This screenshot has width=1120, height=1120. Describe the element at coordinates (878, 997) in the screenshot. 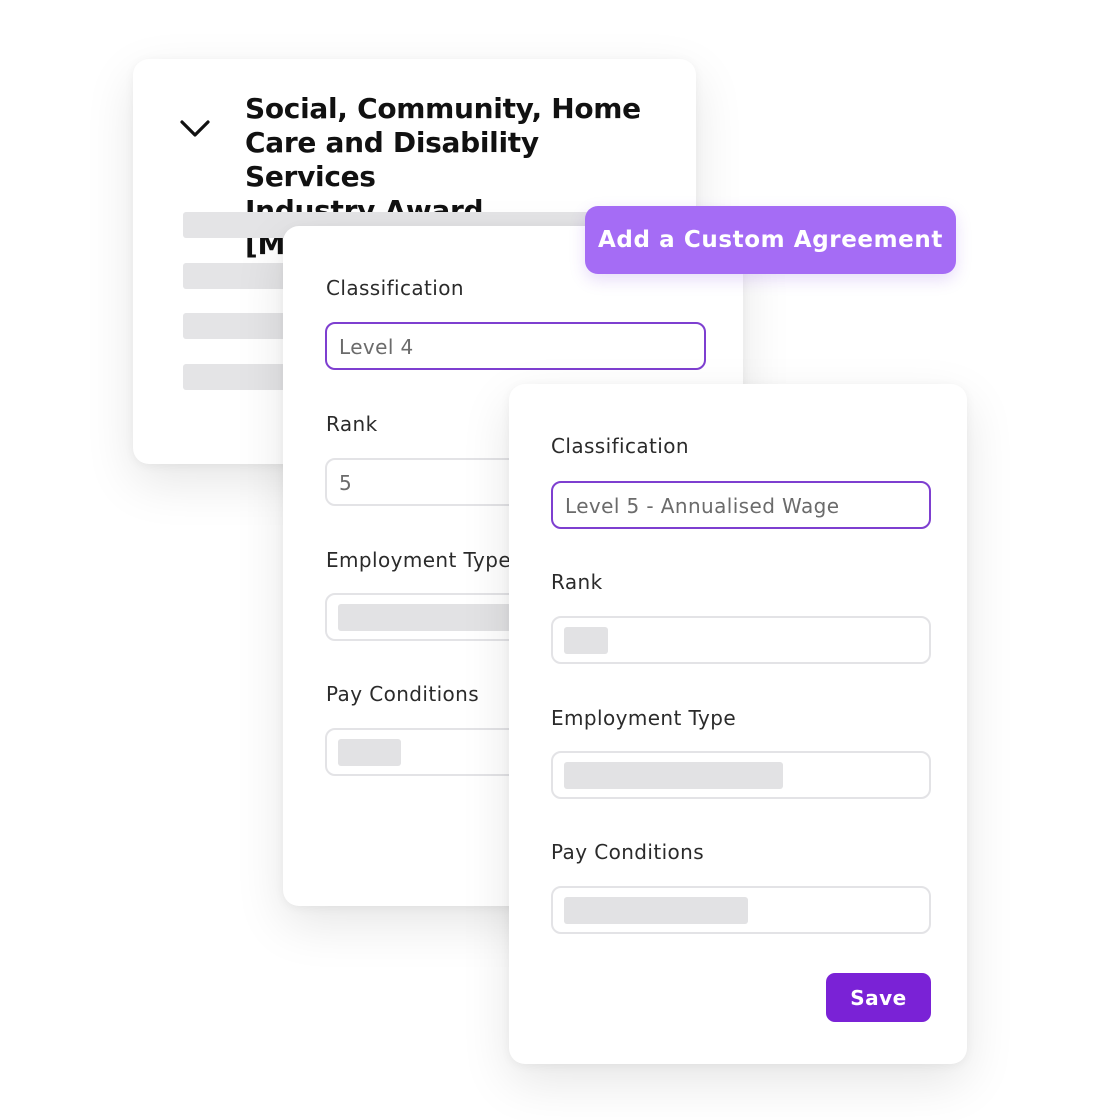

I see `save-button: Save` at that location.